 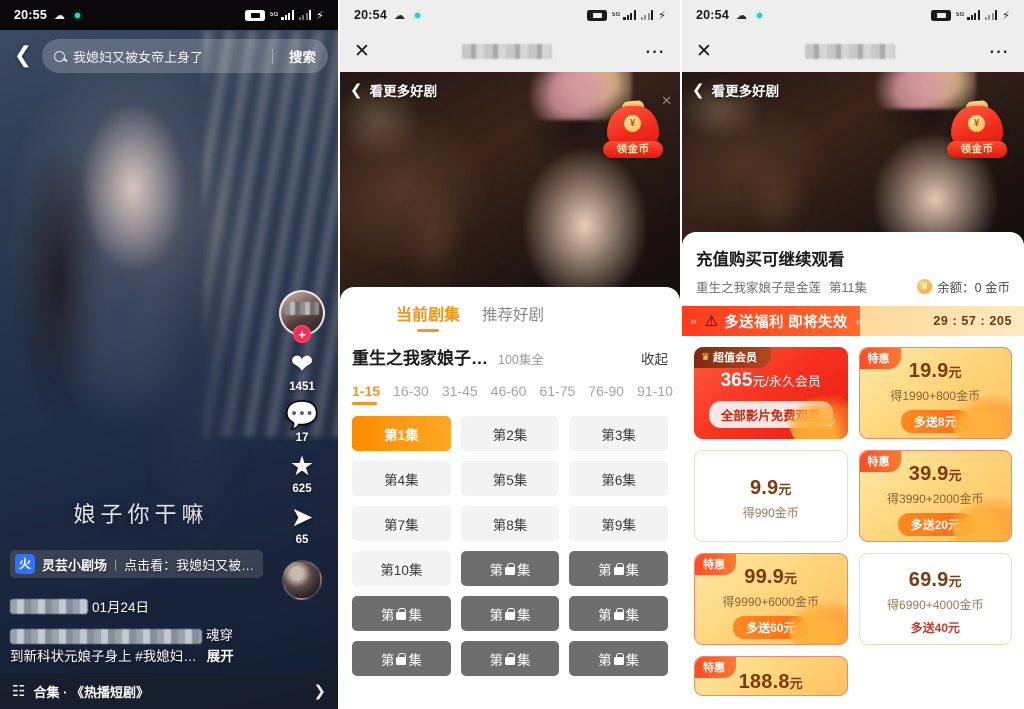 I want to click on promo-countdown-banner: » ⚠ 多送福利 即将失效 « 29 : 57 : 205, so click(x=853, y=321).